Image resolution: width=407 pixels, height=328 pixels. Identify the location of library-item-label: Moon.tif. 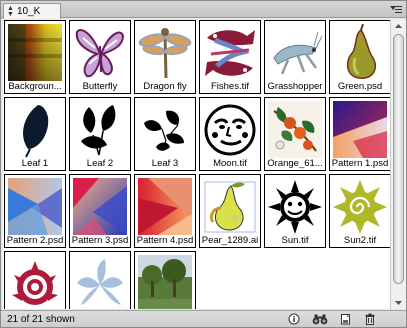
(230, 163).